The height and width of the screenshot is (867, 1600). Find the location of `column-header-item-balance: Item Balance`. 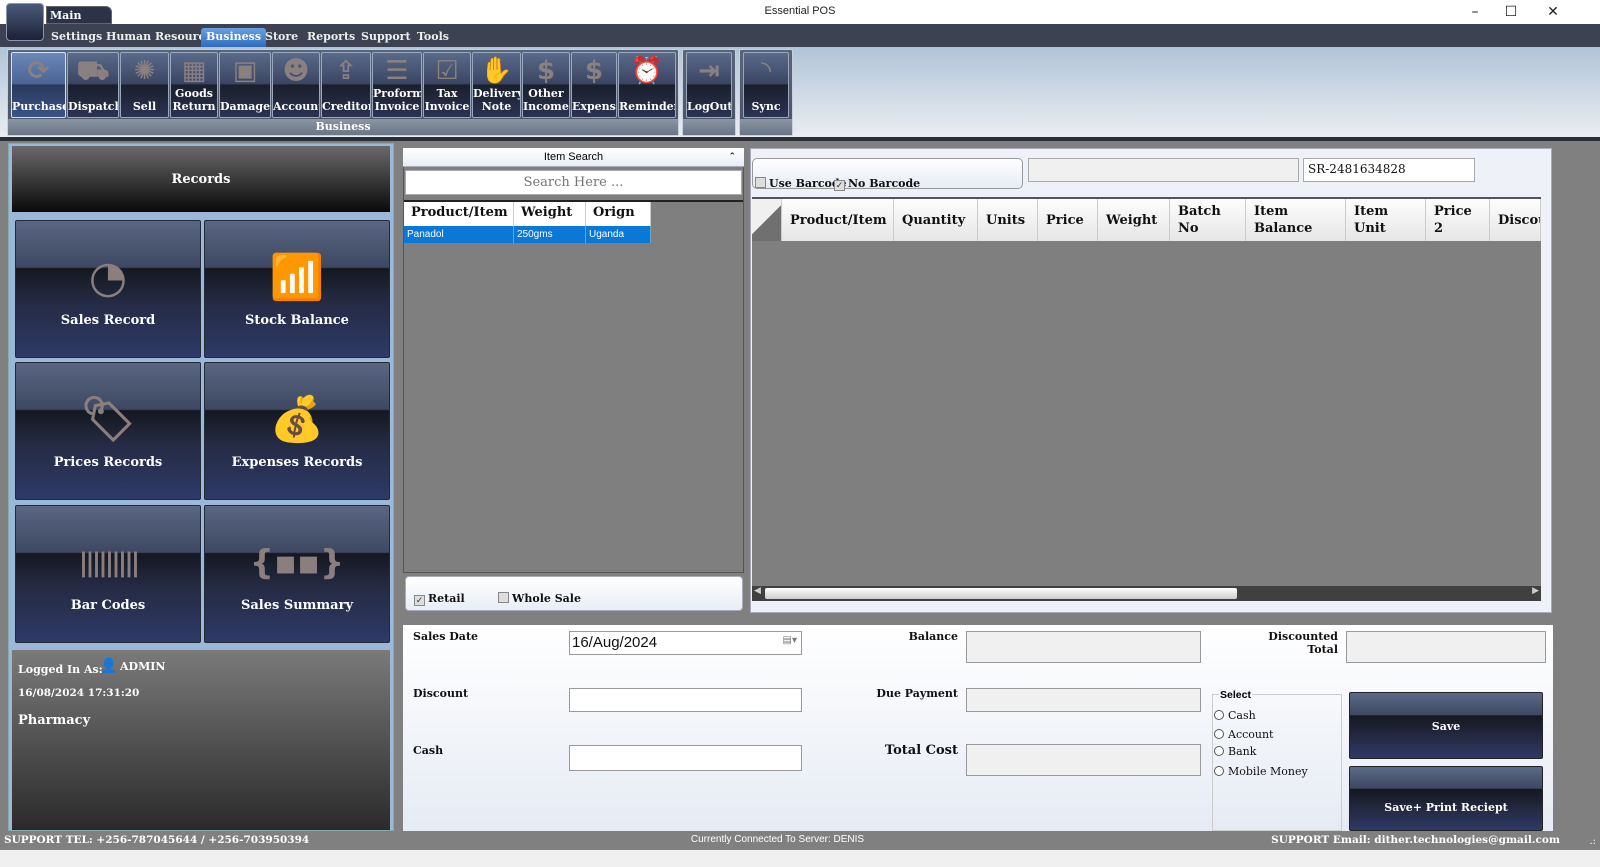

column-header-item-balance: Item Balance is located at coordinates (1296, 220).